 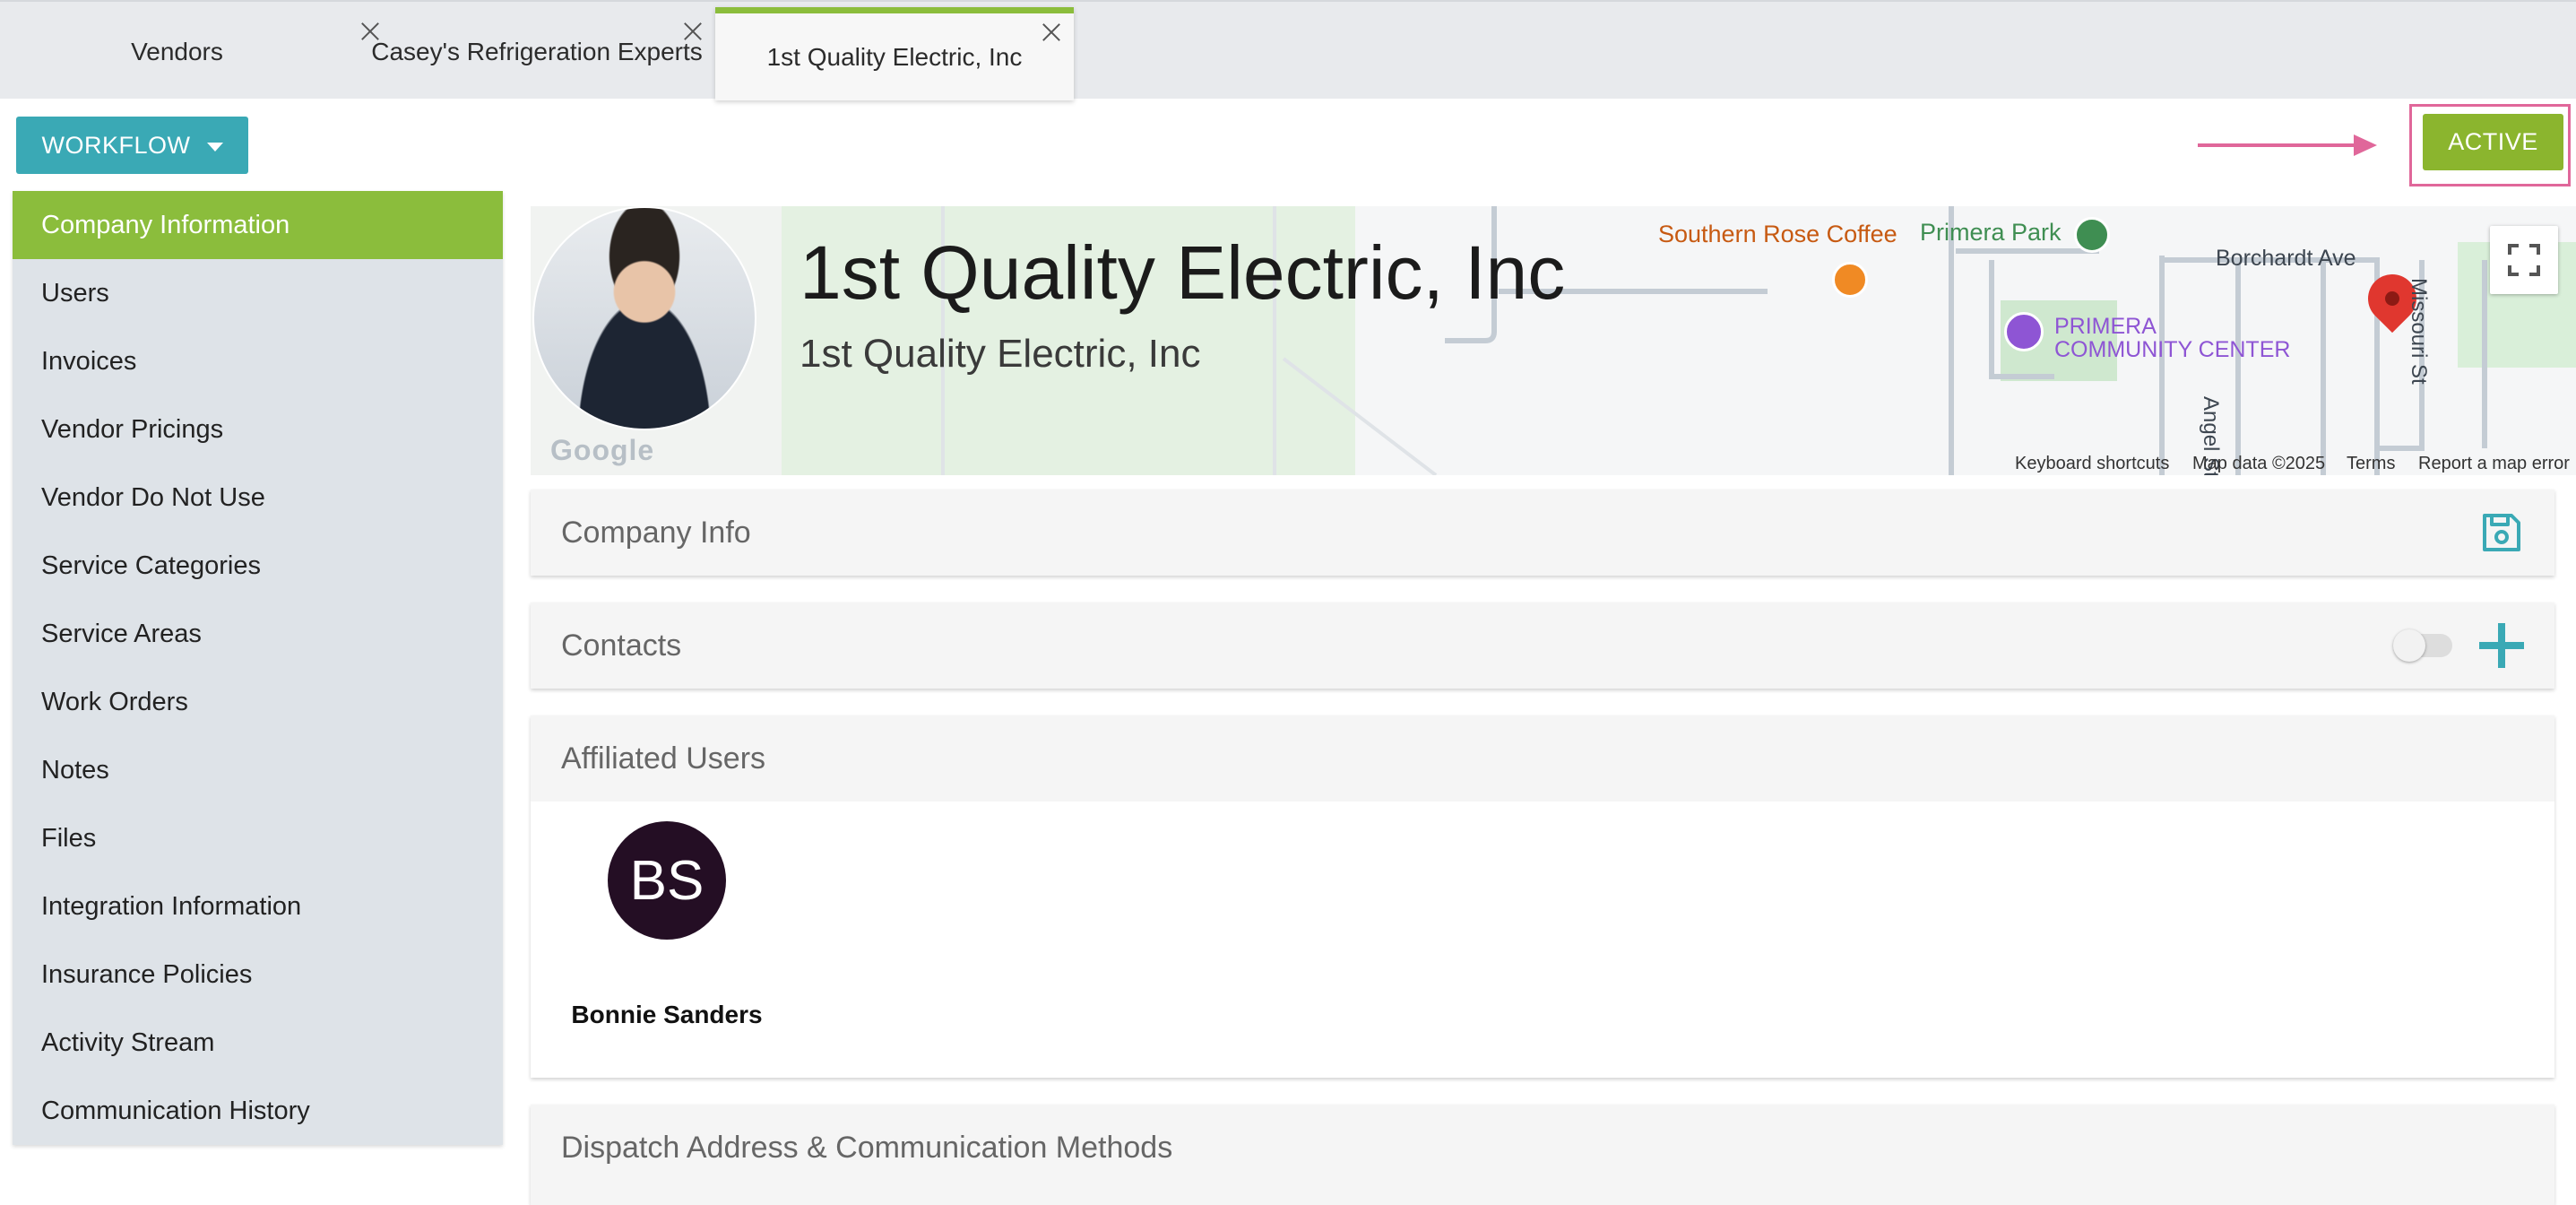 I want to click on sidebar-item-label: Integration Information, so click(x=171, y=906).